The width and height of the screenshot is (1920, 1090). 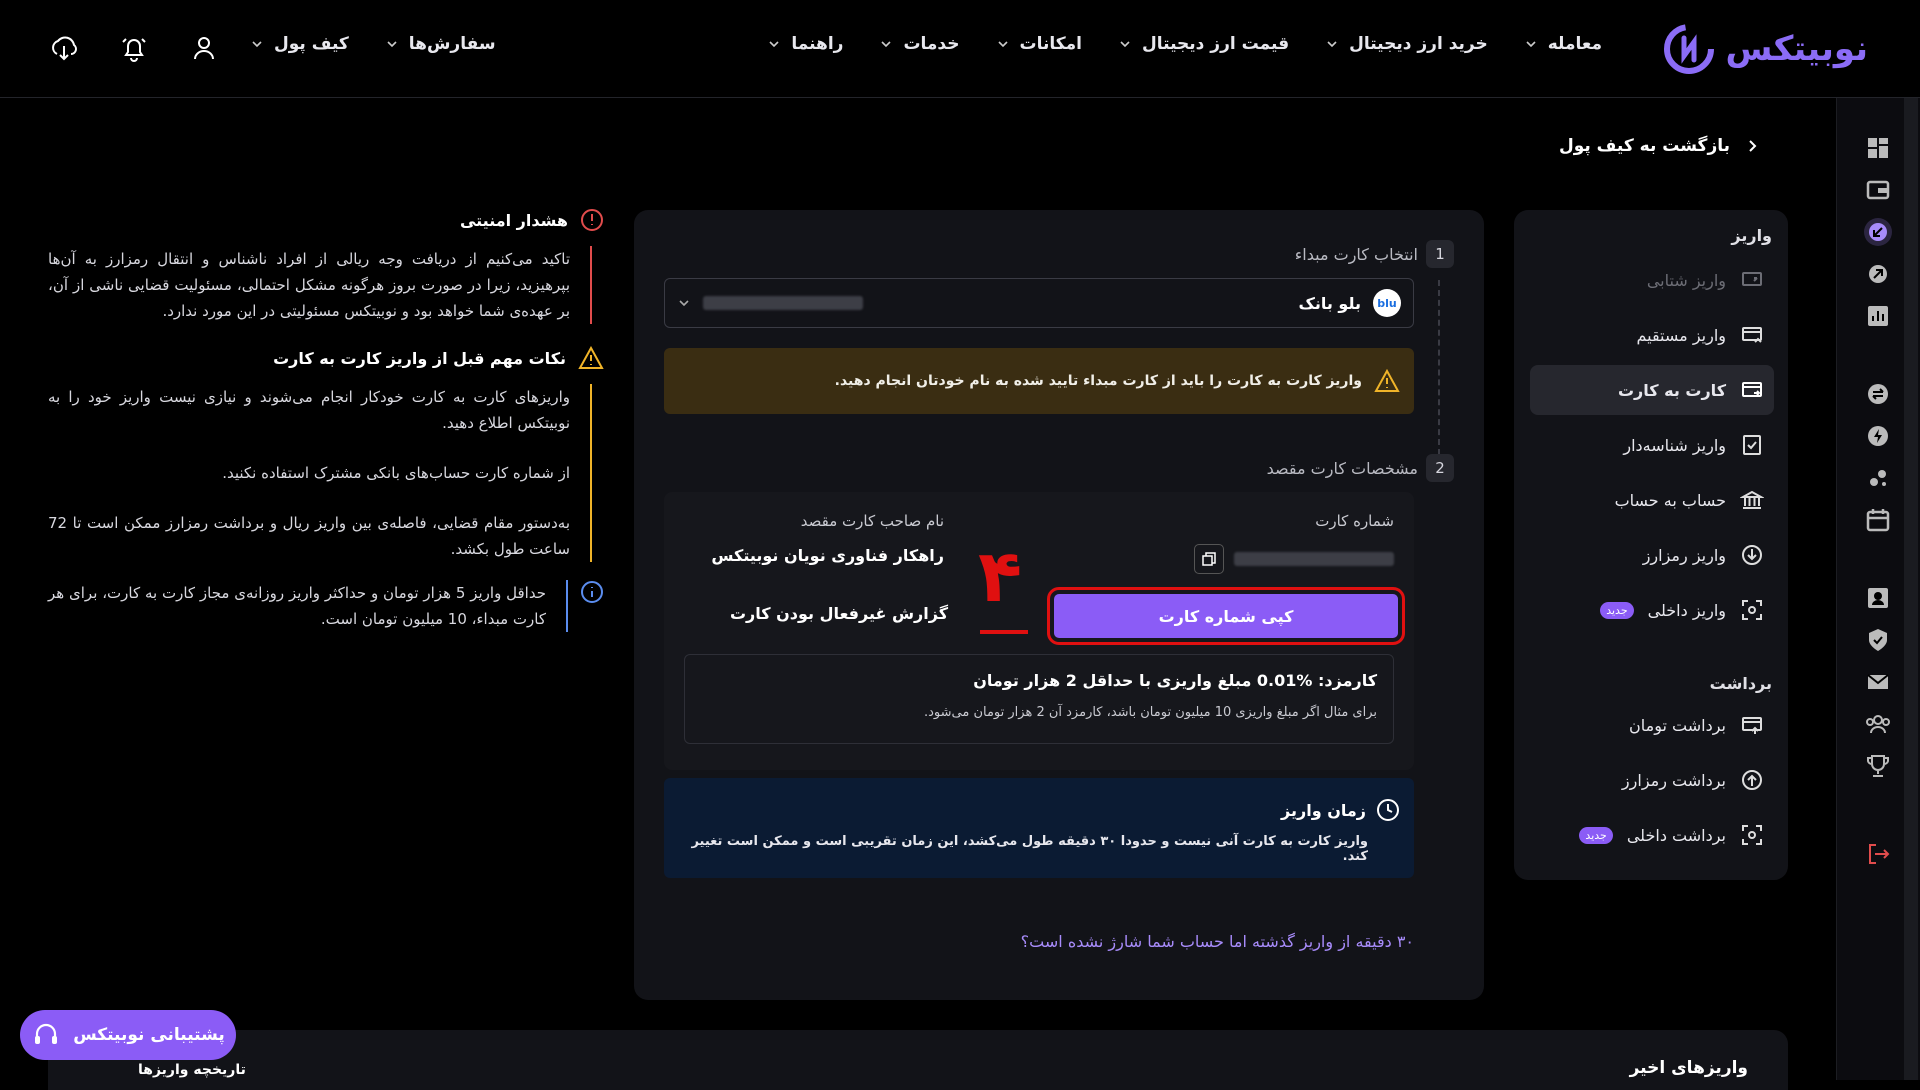 What do you see at coordinates (1752, 279) in the screenshot?
I see `fast-deposit-icon` at bounding box center [1752, 279].